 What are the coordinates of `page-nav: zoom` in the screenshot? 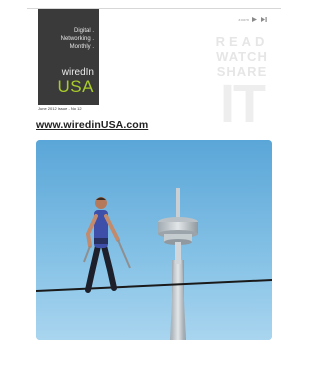 It's located at (252, 19).